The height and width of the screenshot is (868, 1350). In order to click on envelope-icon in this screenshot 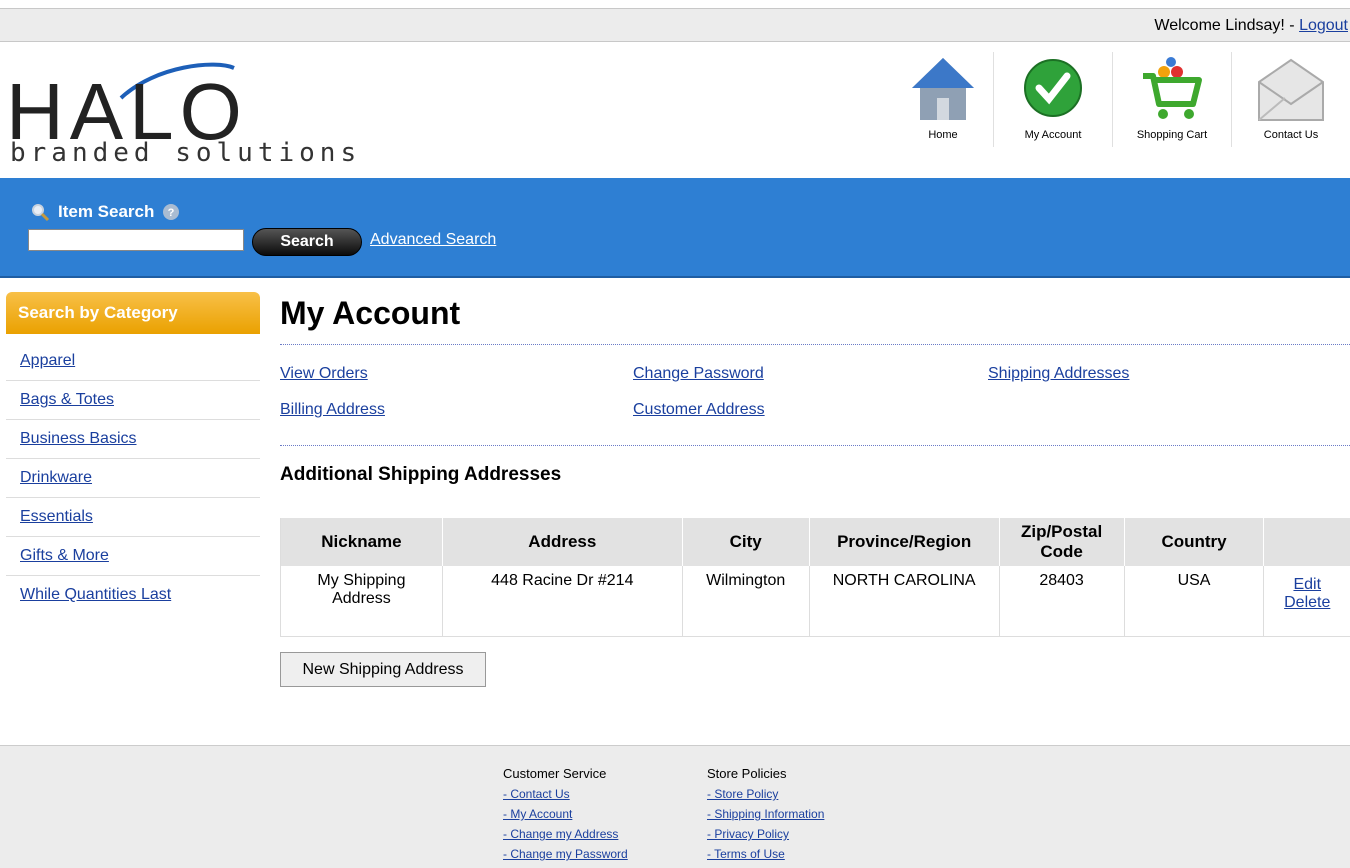, I will do `click(1291, 89)`.